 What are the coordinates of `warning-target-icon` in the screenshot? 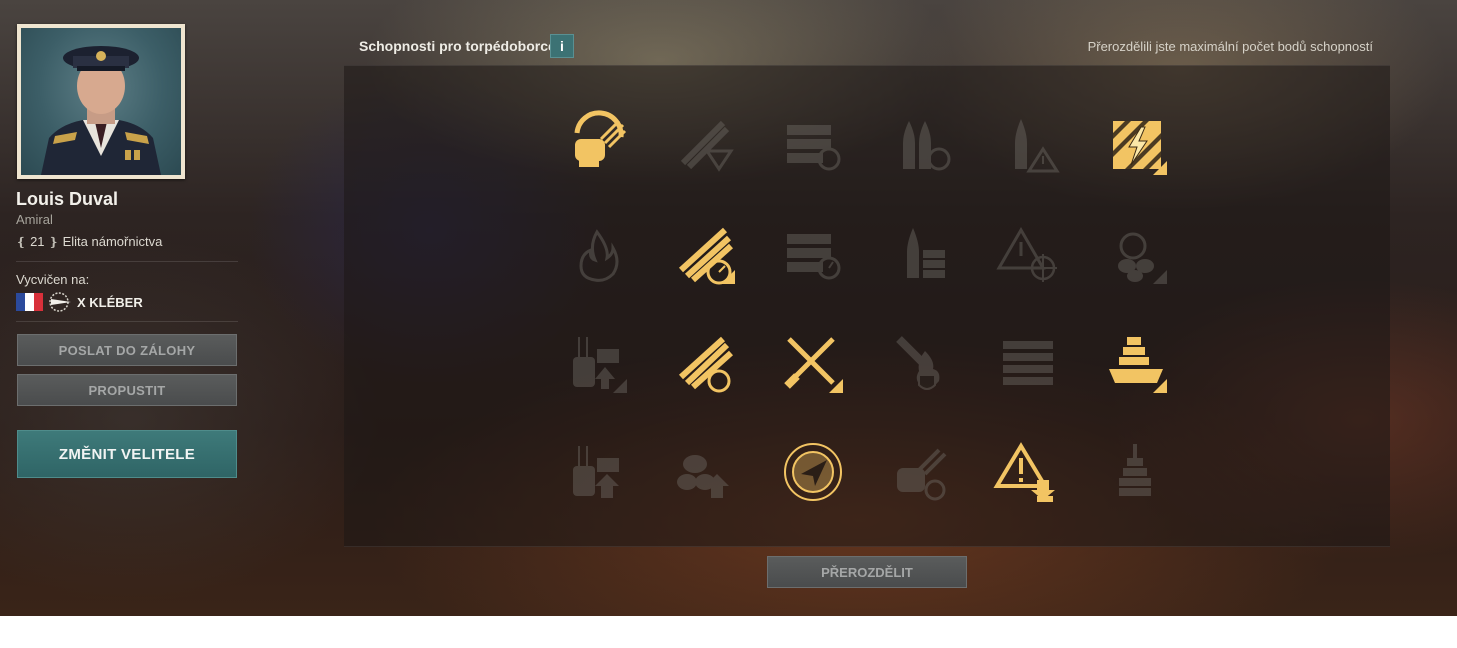 It's located at (1028, 254).